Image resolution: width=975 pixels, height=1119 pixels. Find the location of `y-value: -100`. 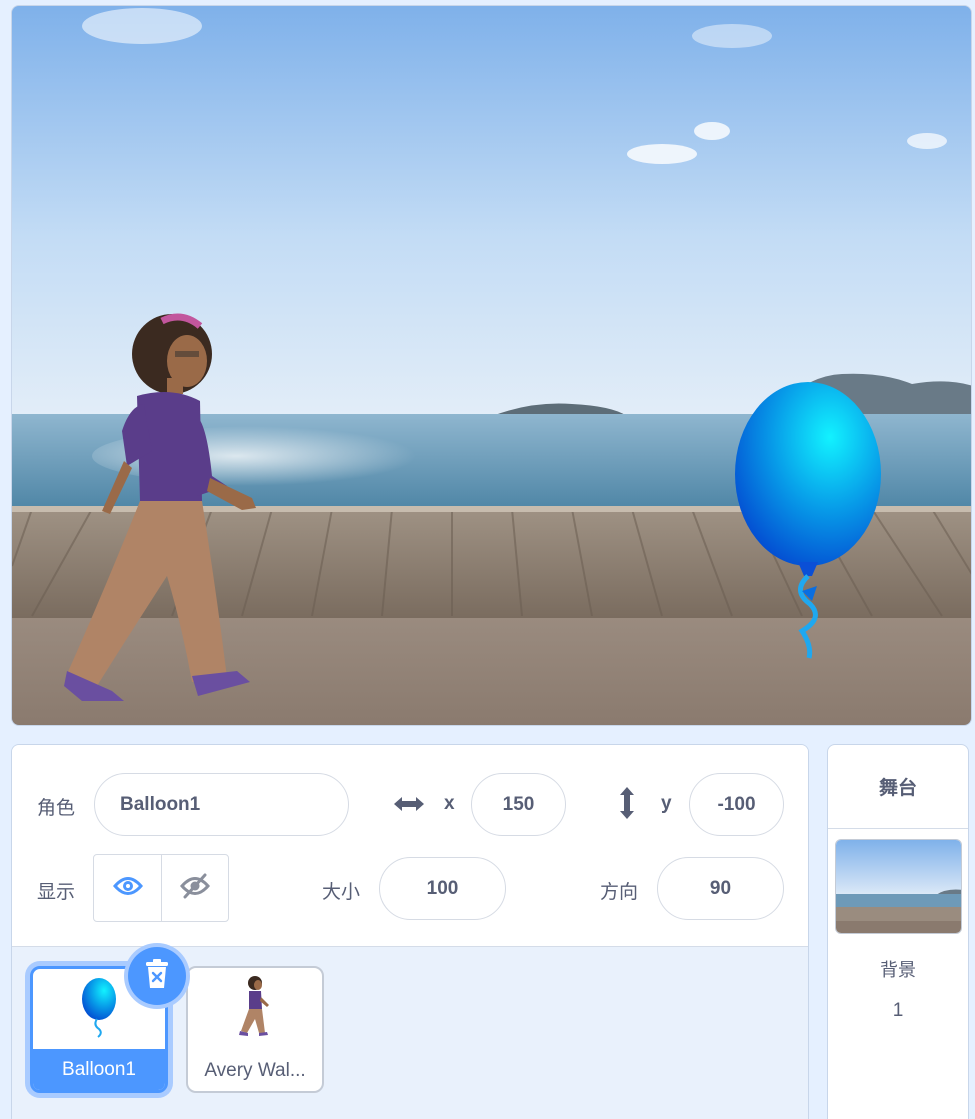

y-value: -100 is located at coordinates (736, 804).